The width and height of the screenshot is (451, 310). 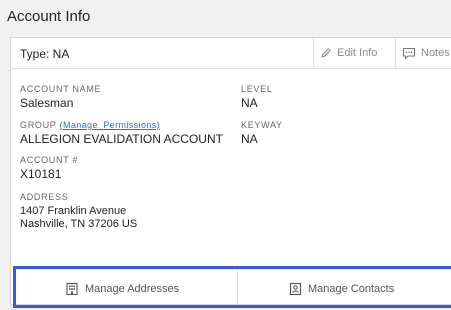 I want to click on account-name-value: Salesman, so click(x=47, y=103).